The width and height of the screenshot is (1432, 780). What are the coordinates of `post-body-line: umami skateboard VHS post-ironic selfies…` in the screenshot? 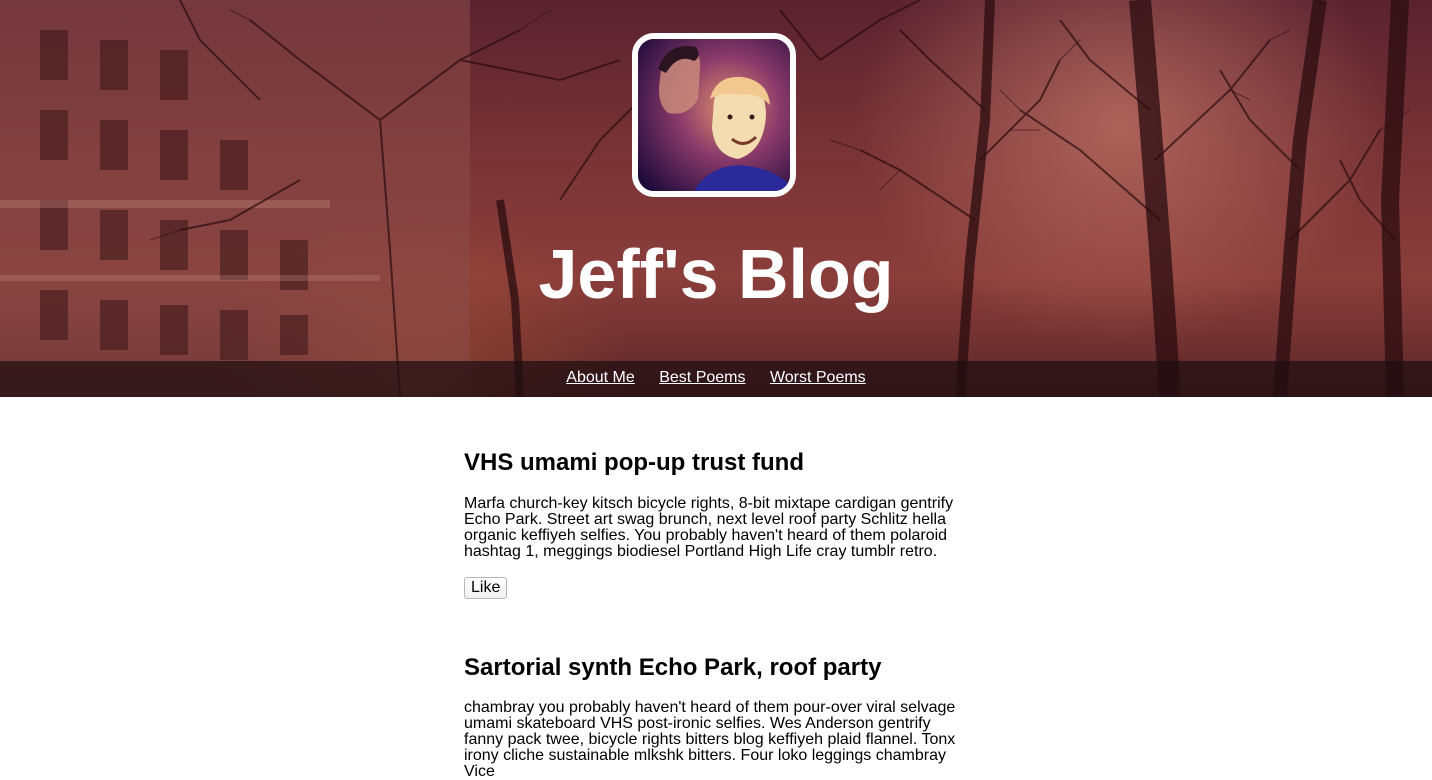 It's located at (697, 723).